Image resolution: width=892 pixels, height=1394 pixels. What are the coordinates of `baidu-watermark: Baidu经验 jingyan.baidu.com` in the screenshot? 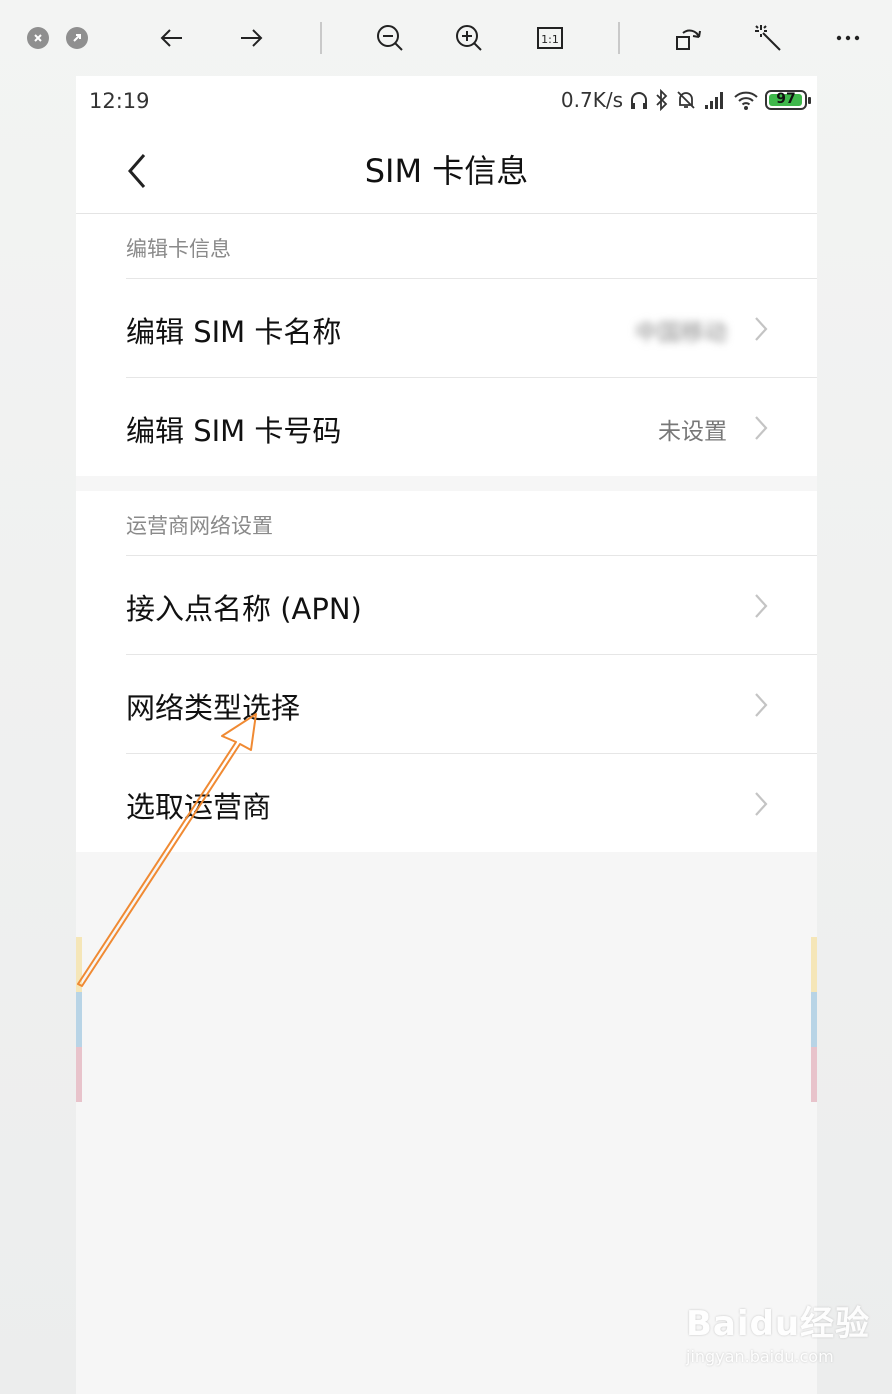 It's located at (778, 1331).